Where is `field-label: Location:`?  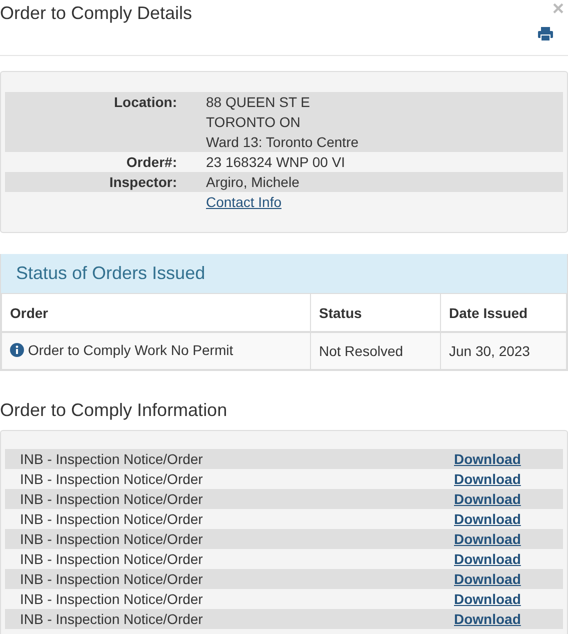
field-label: Location: is located at coordinates (145, 102).